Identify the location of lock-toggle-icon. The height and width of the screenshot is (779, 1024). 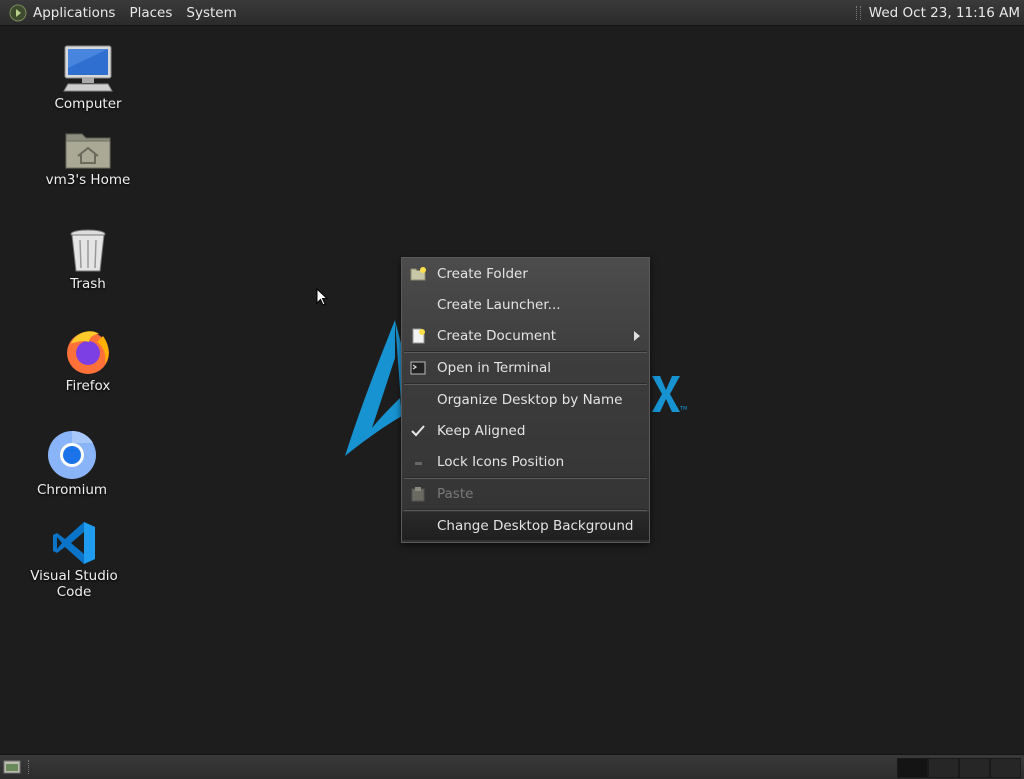
(418, 463).